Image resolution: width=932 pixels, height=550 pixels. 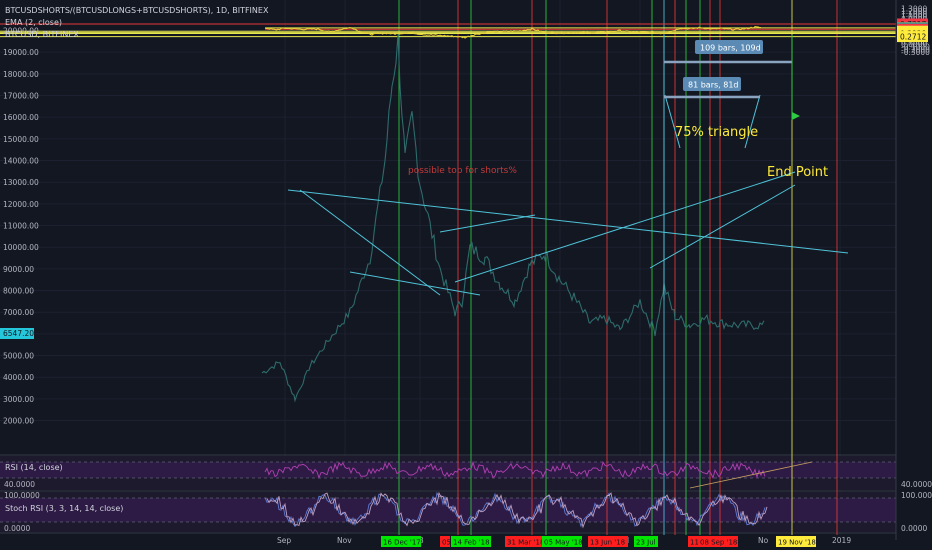 What do you see at coordinates (64, 508) in the screenshot?
I see `stoch-rsi-title: Stoch RSI (3, 3, 14, 14, close)` at bounding box center [64, 508].